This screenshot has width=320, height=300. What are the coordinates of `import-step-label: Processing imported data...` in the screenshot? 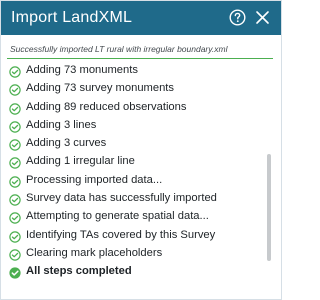 It's located at (94, 179).